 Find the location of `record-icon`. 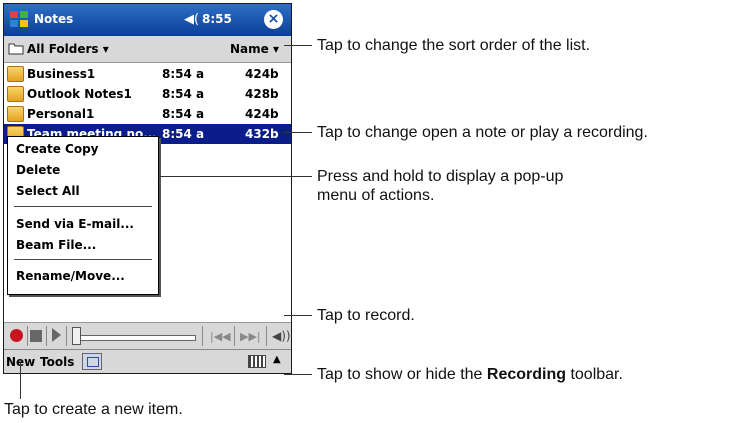

record-icon is located at coordinates (16, 335).